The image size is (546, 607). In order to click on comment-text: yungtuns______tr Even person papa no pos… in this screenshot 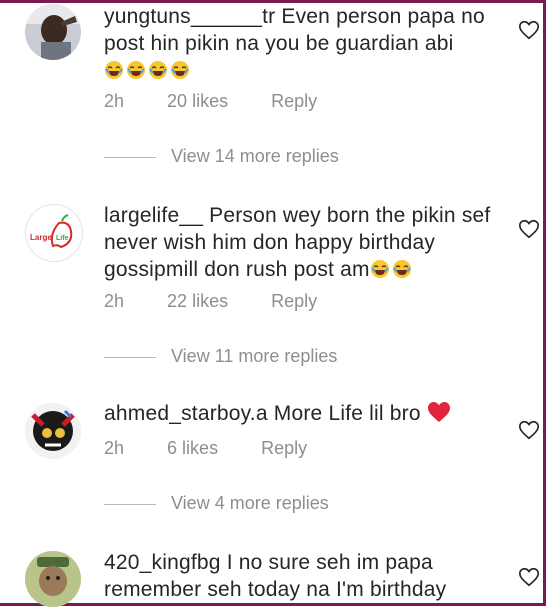, I will do `click(300, 43)`.